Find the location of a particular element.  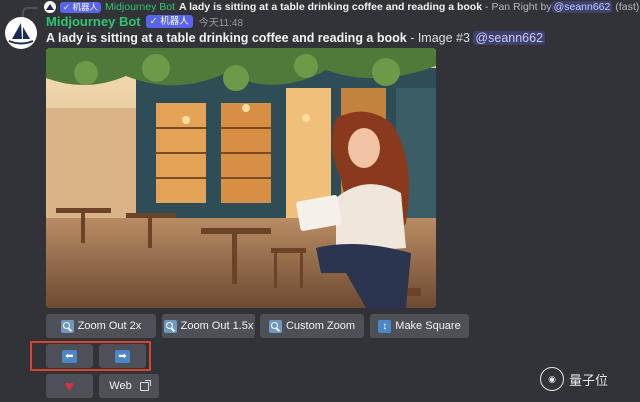

reply-author: Midjourney Bot is located at coordinates (140, 7).